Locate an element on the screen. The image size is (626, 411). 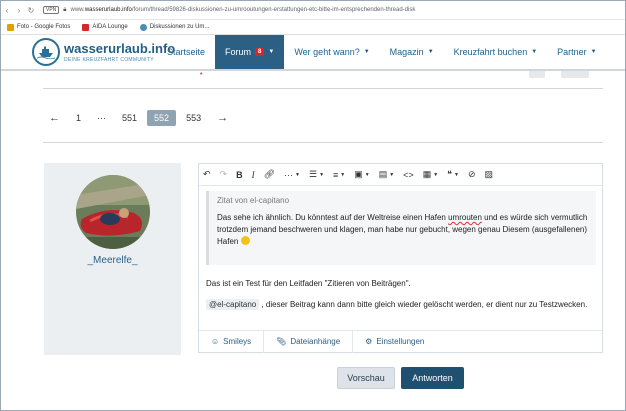
nav-forum: Forum 8 ▼ is located at coordinates (250, 52).